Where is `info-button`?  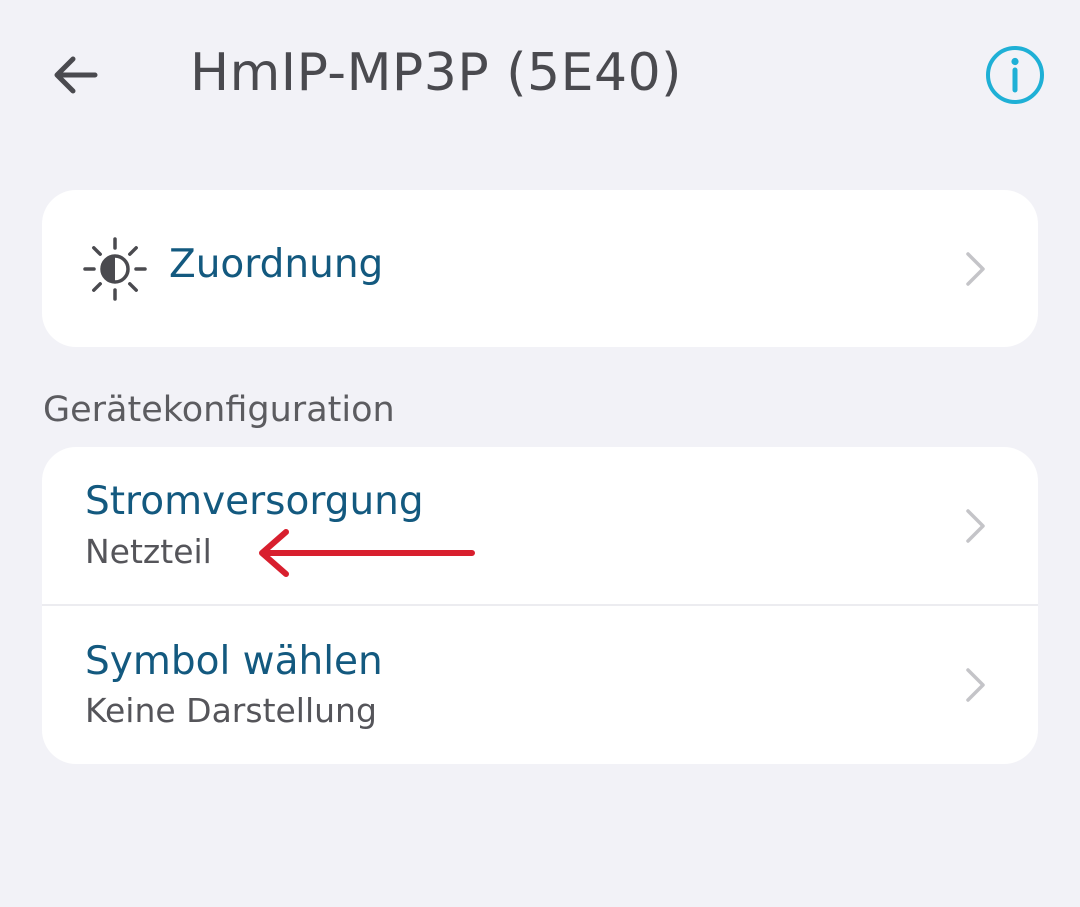
info-button is located at coordinates (1015, 75).